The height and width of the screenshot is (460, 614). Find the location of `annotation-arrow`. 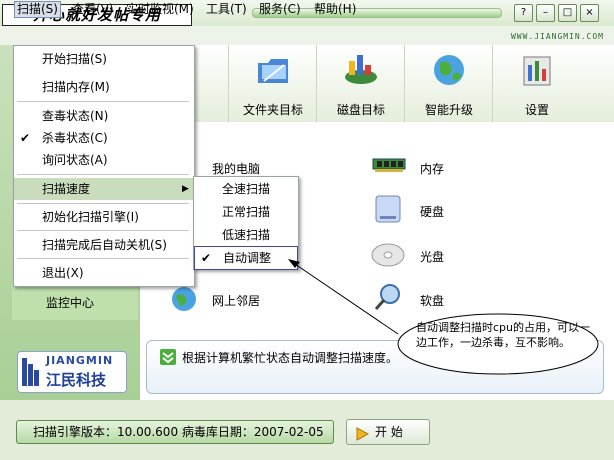

annotation-arrow is located at coordinates (443, 317).